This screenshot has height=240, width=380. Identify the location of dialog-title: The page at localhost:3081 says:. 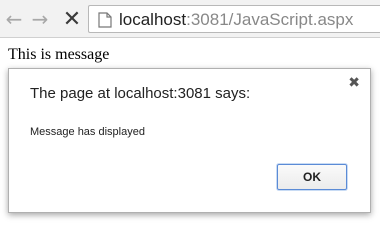
(140, 93).